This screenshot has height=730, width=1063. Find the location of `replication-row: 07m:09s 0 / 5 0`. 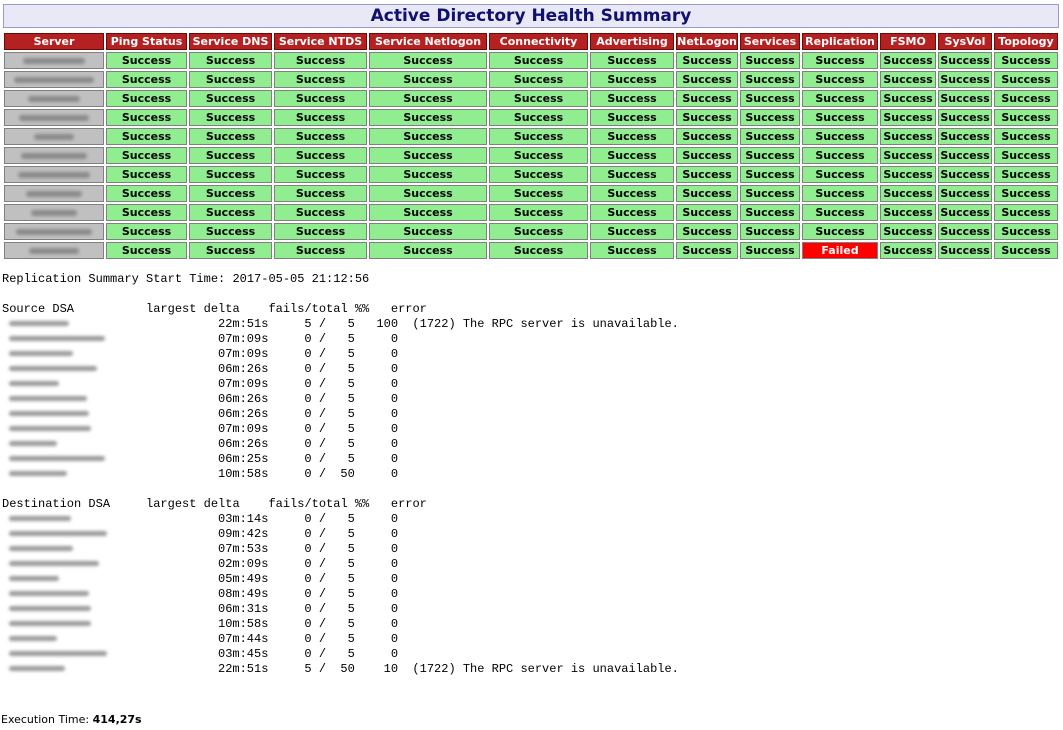

replication-row: 07m:09s 0 / 5 0 is located at coordinates (340, 339).